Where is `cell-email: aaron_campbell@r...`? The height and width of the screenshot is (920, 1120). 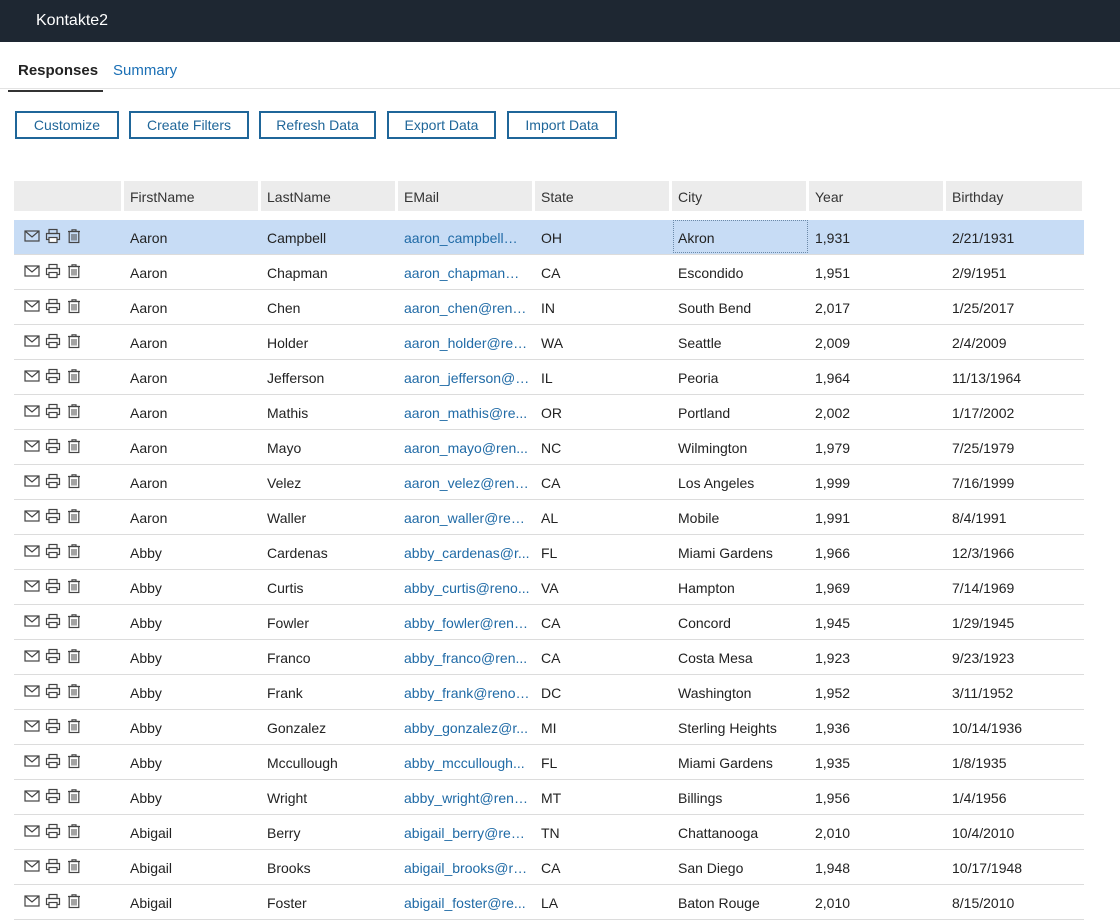 cell-email: aaron_campbell@r... is located at coordinates (467, 238).